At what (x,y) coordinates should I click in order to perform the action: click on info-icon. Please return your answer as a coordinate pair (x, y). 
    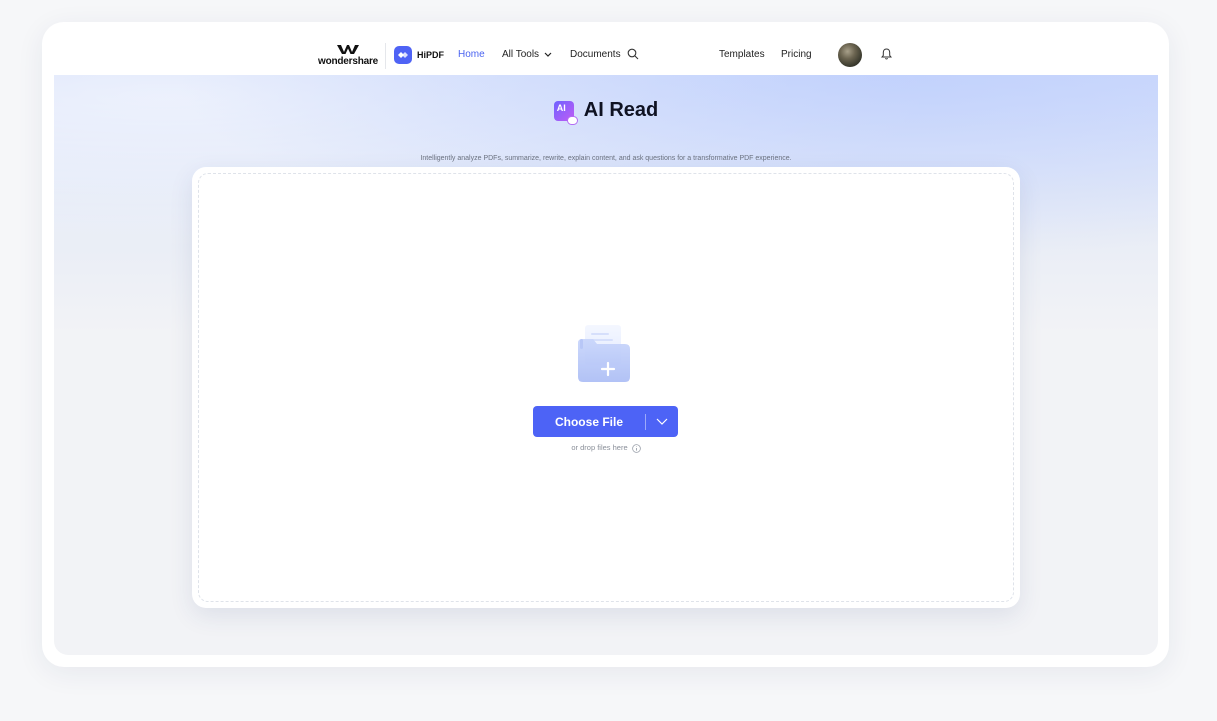
    Looking at the image, I should click on (636, 448).